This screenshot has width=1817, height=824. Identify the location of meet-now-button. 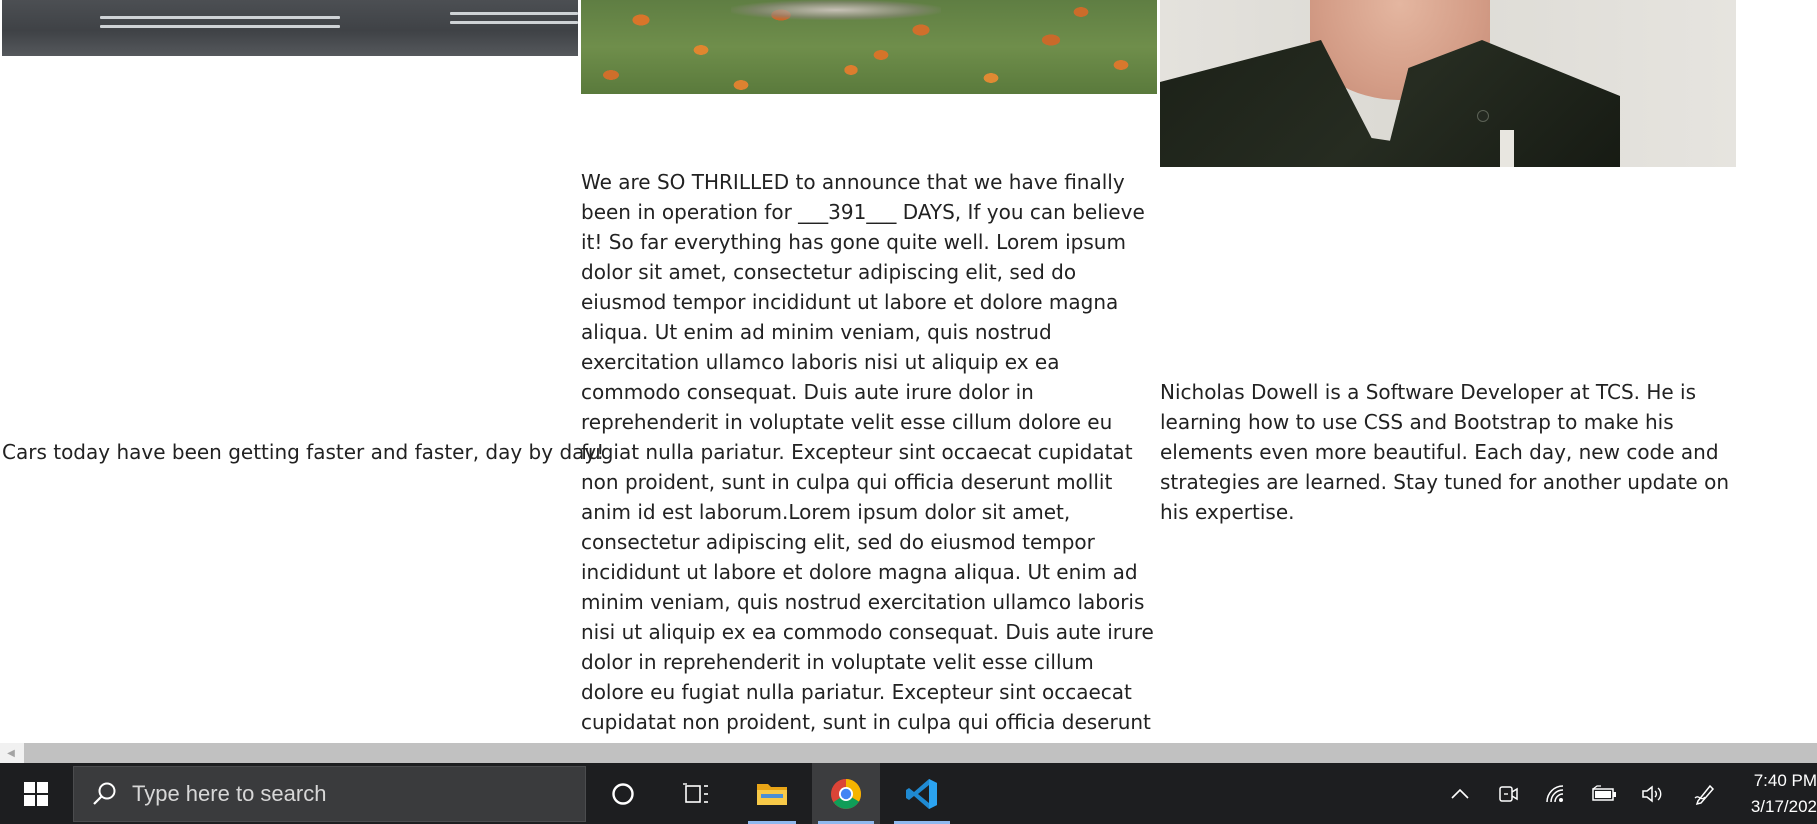
(1508, 794).